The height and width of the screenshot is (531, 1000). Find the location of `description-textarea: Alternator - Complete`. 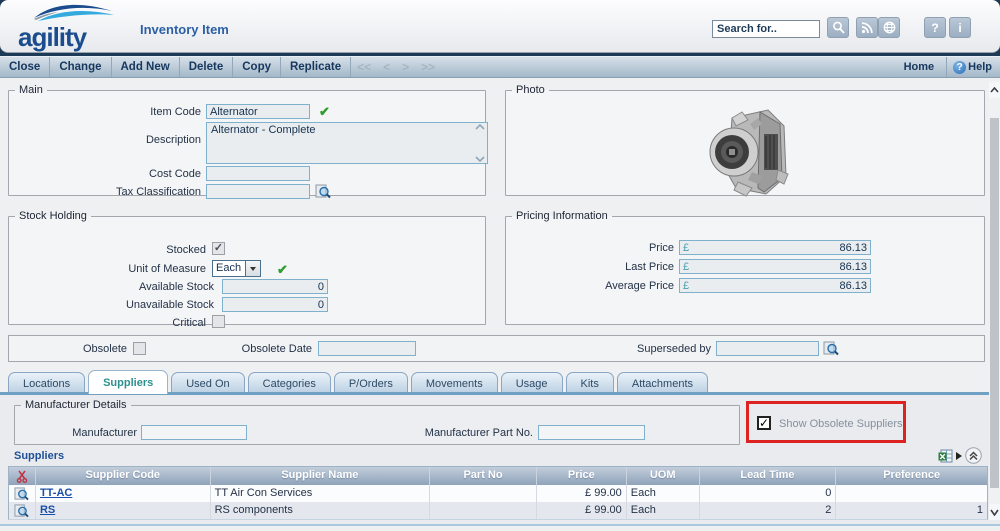

description-textarea: Alternator - Complete is located at coordinates (347, 143).